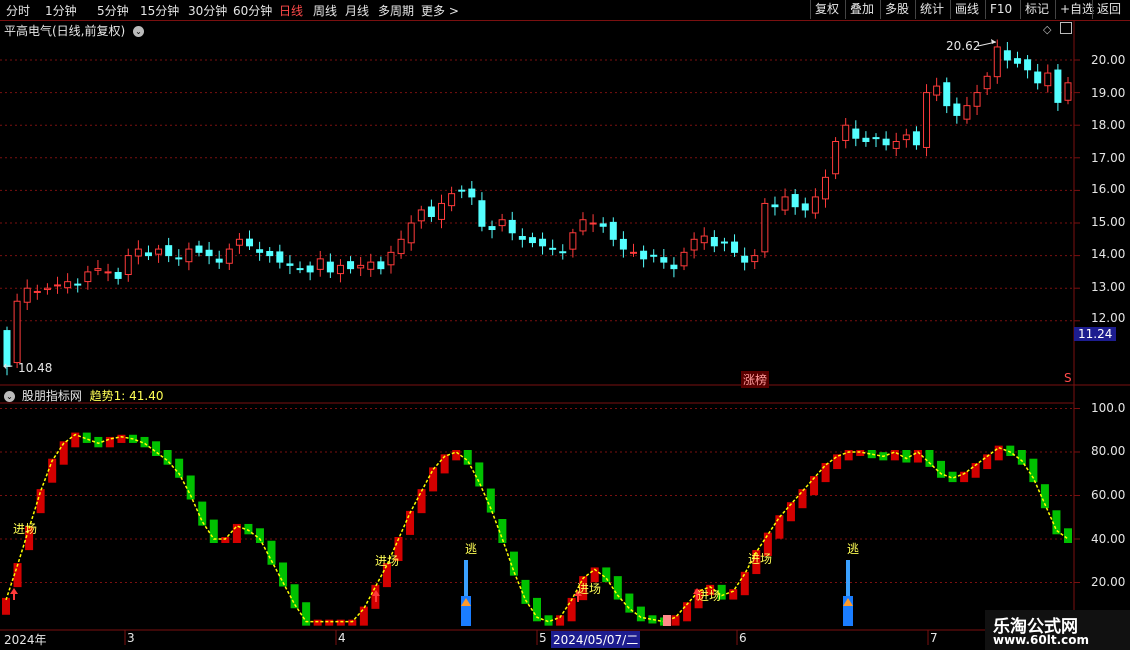 This screenshot has height=650, width=1130. Describe the element at coordinates (1108, 318) in the screenshot. I see `y-tick-label: 12.00` at that location.